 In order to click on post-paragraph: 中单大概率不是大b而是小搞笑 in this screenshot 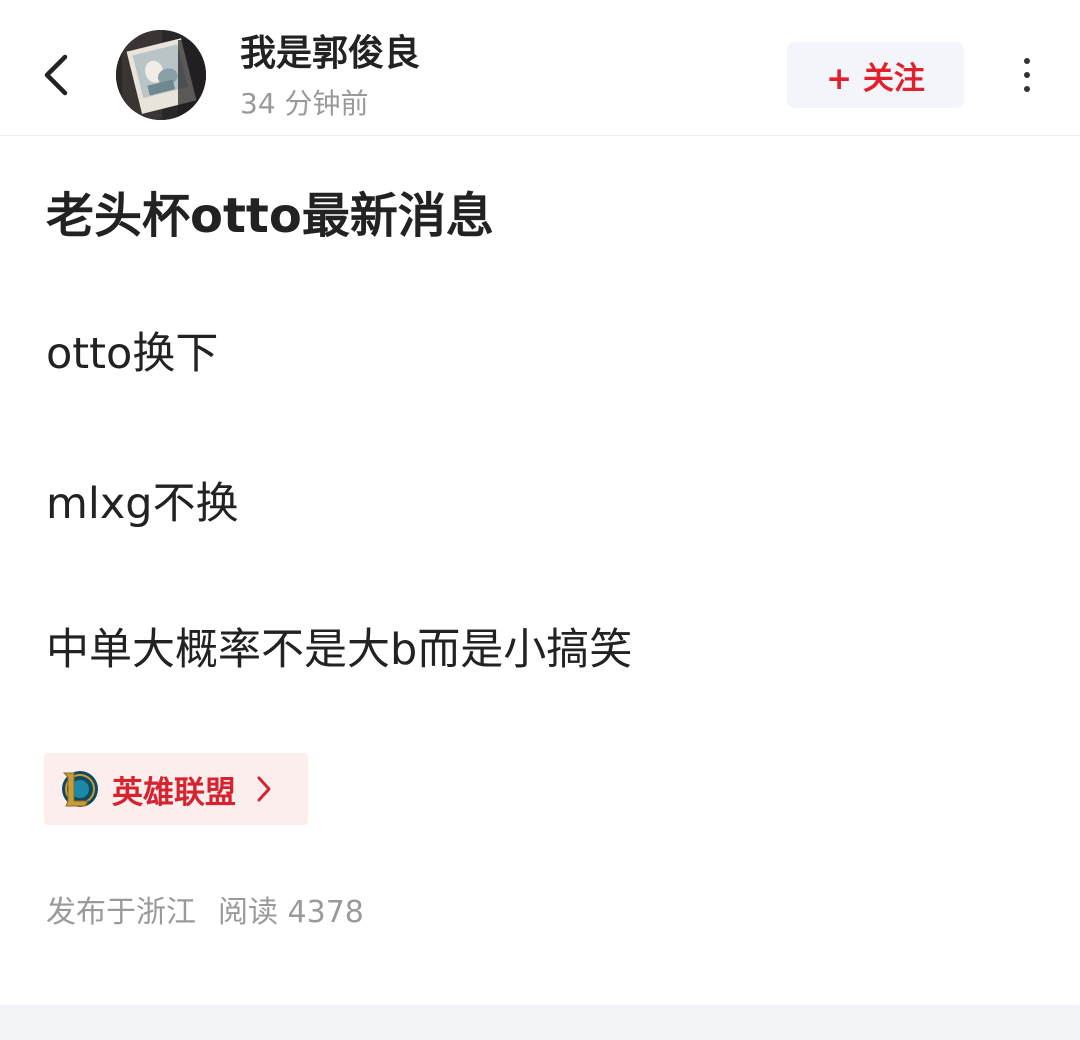, I will do `click(339, 650)`.